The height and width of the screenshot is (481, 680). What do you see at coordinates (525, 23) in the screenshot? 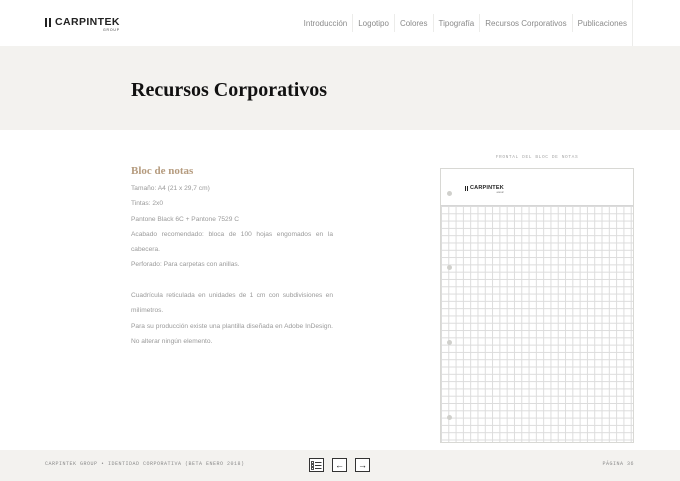
I see `nav-item-recursos-corporativos: Recursos Corporativos` at bounding box center [525, 23].